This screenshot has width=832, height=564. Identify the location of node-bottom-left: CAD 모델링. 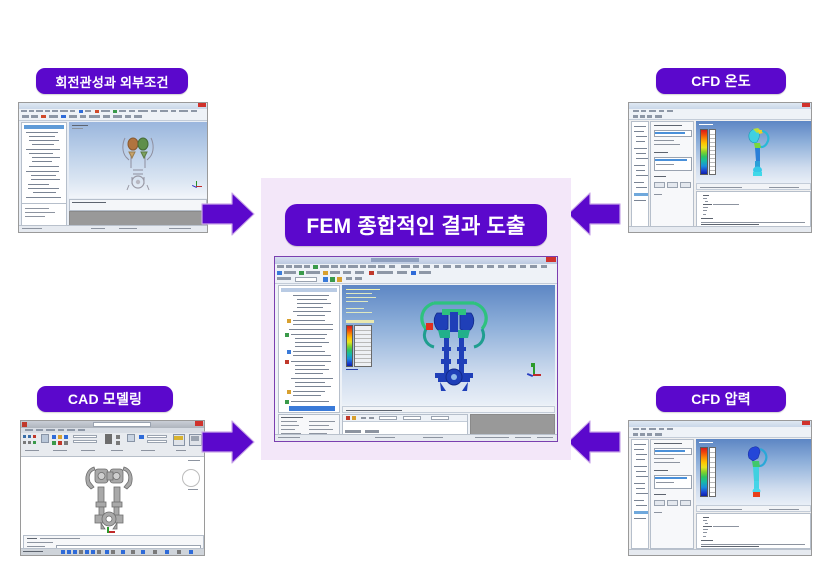
(115, 471).